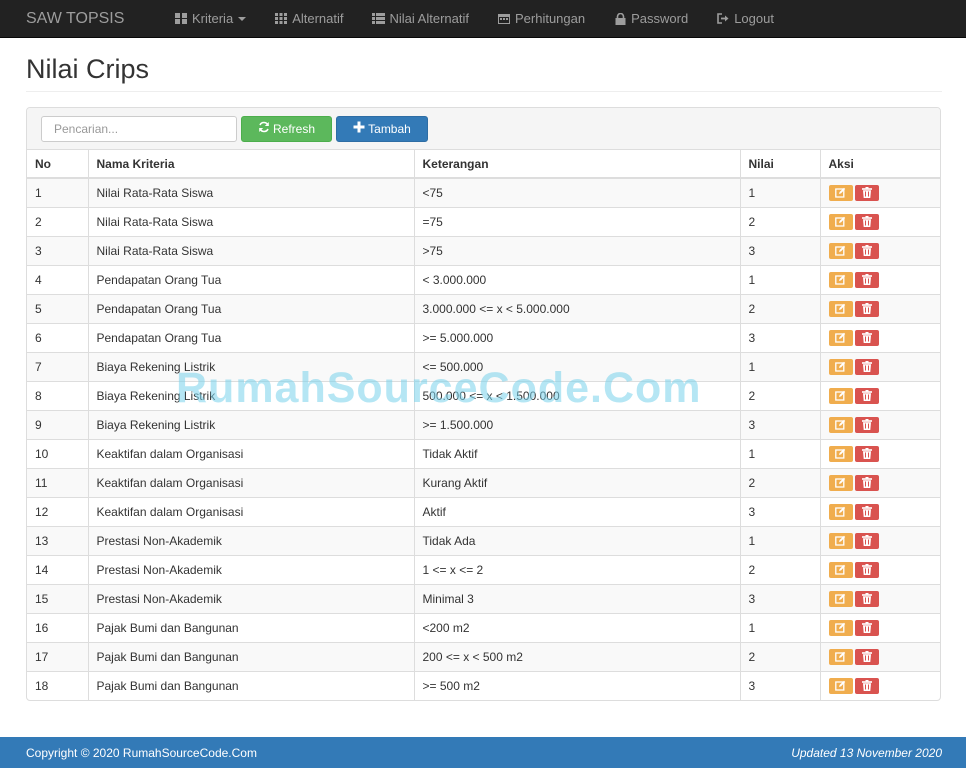 The height and width of the screenshot is (768, 966). Describe the element at coordinates (139, 128) in the screenshot. I see `search-input` at that location.